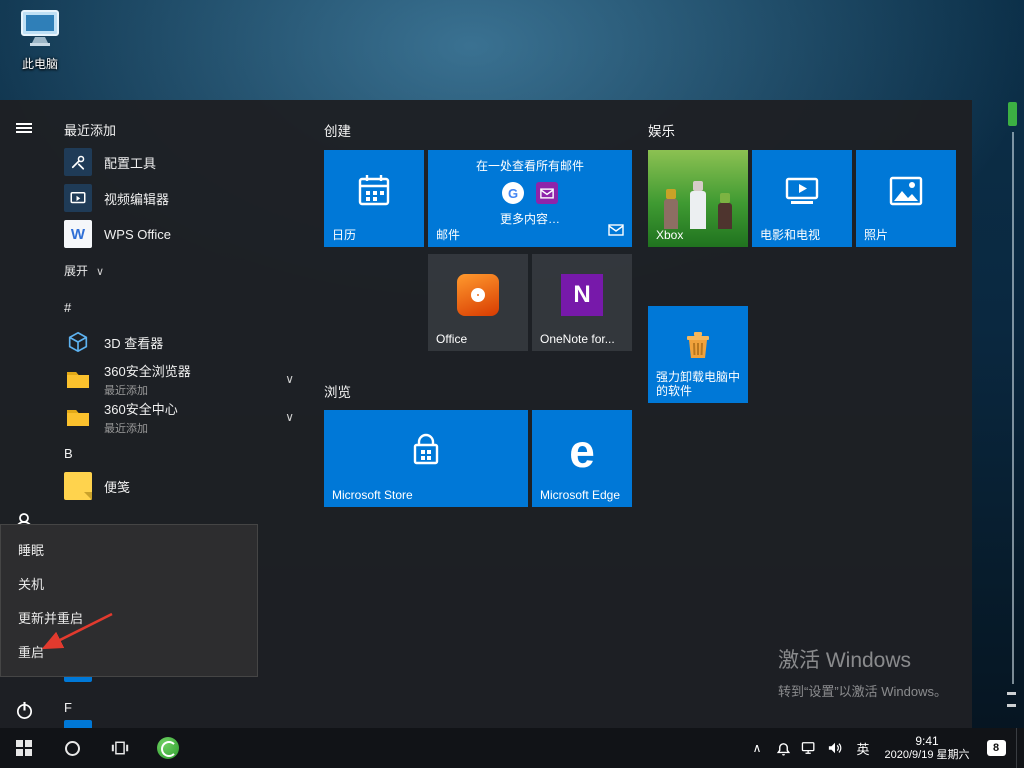 The height and width of the screenshot is (768, 1024). Describe the element at coordinates (1012, 114) in the screenshot. I see `edge-green-button` at that location.